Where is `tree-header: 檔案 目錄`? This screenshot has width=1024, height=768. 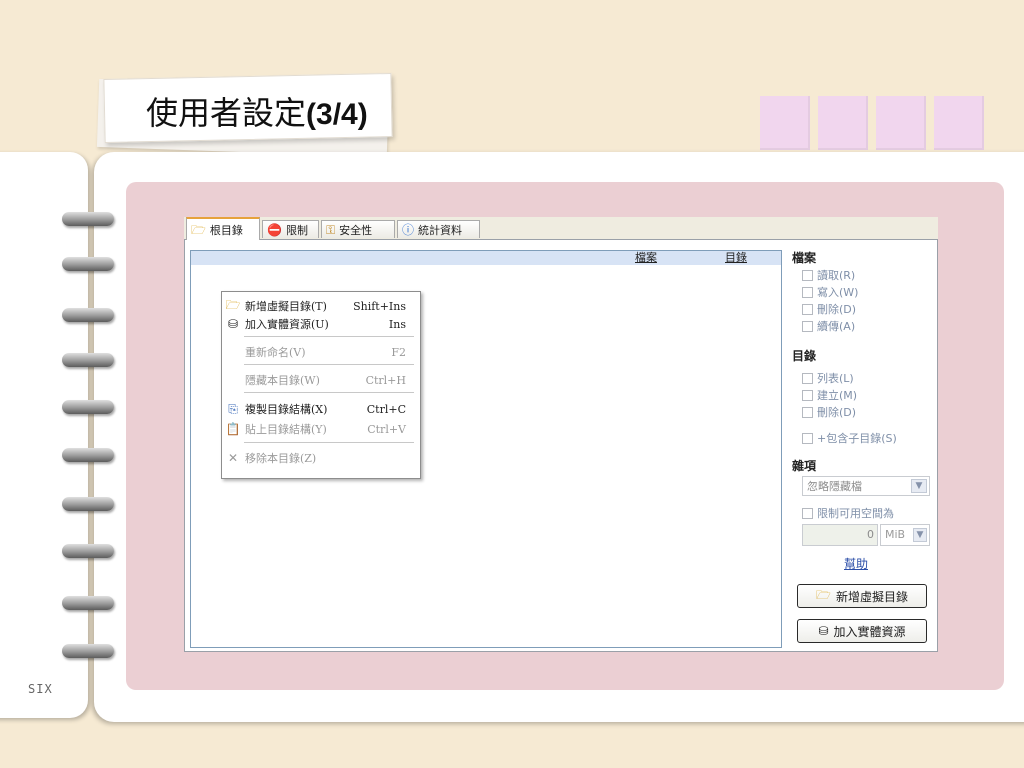
tree-header: 檔案 目錄 is located at coordinates (486, 258).